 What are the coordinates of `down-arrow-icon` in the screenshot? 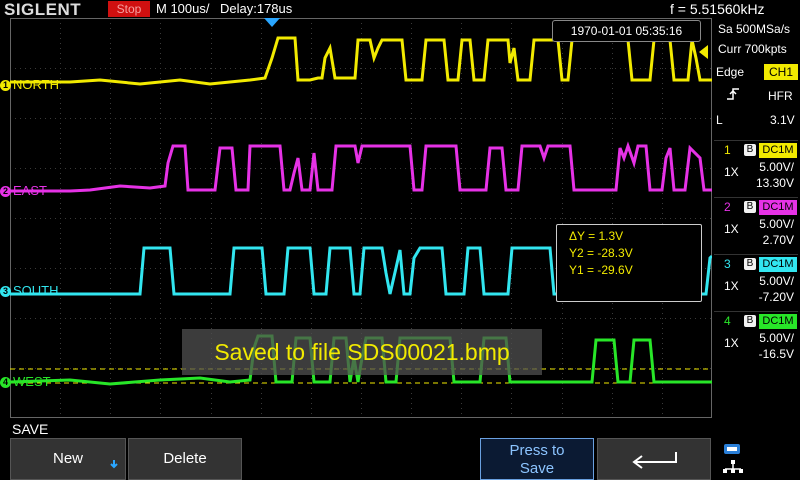 It's located at (114, 464).